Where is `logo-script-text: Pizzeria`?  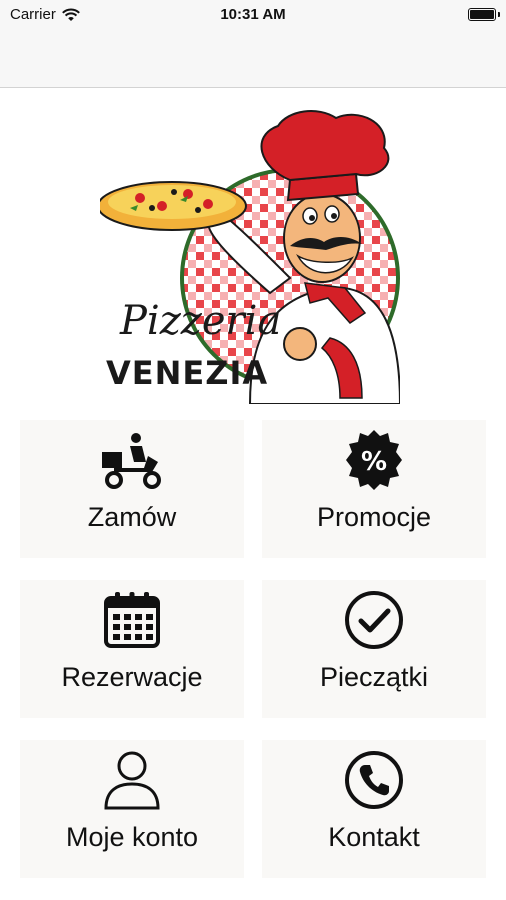
logo-script-text: Pizzeria is located at coordinates (200, 321).